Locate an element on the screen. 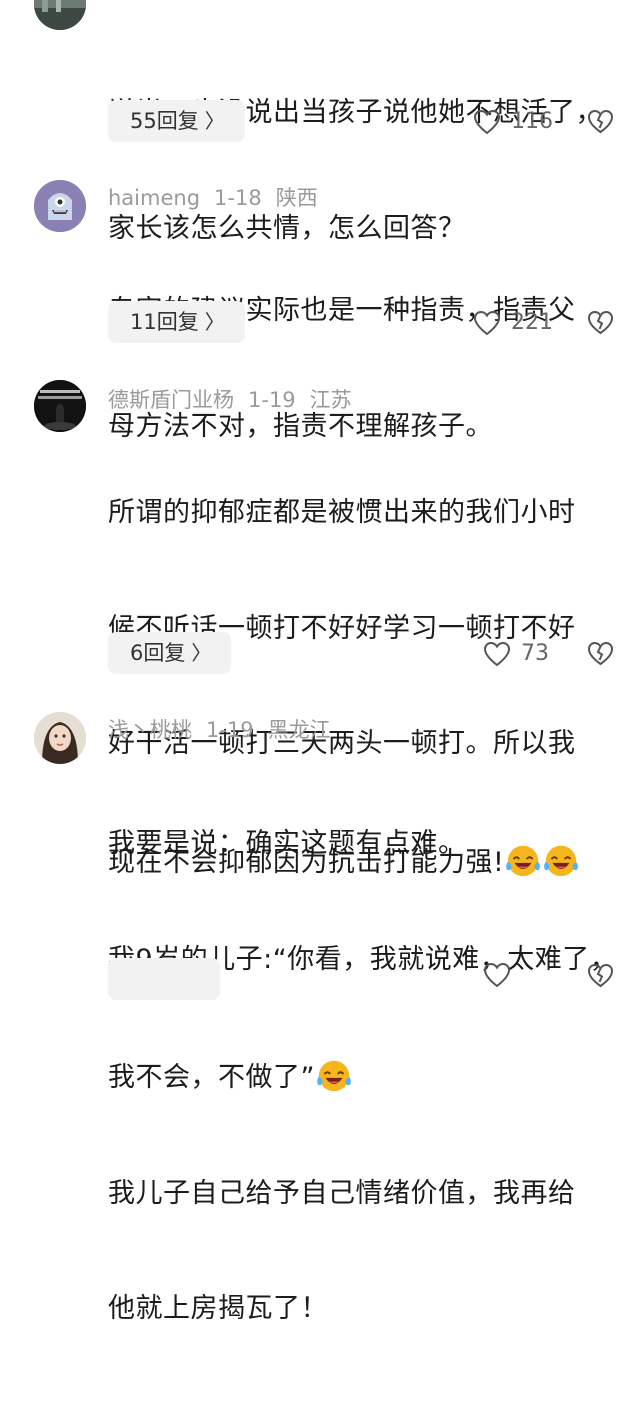  comment-line: 我不会，不做了” is located at coordinates (368, 1077).